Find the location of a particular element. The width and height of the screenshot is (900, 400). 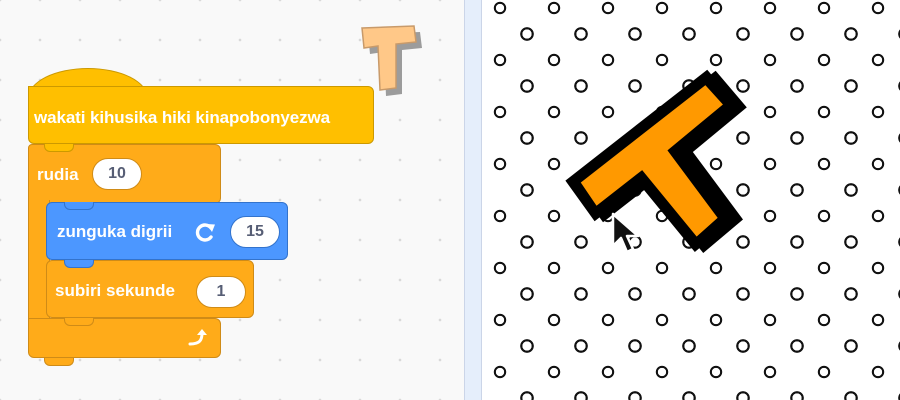

turn-block-label: zunguka digrii is located at coordinates (115, 231).